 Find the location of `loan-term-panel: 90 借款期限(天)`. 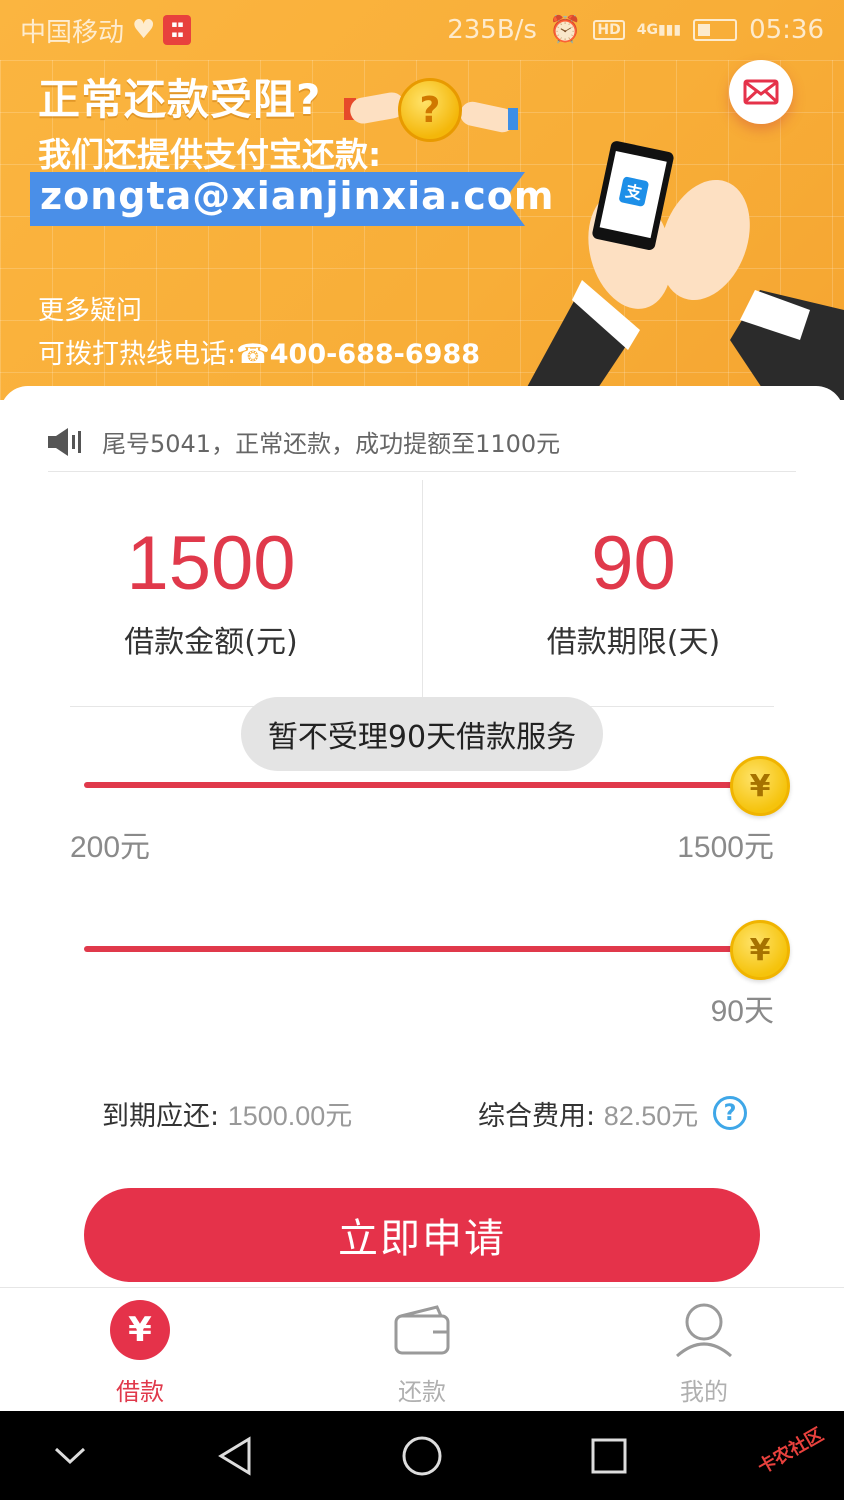

loan-term-panel: 90 借款期限(天) is located at coordinates (633, 593).